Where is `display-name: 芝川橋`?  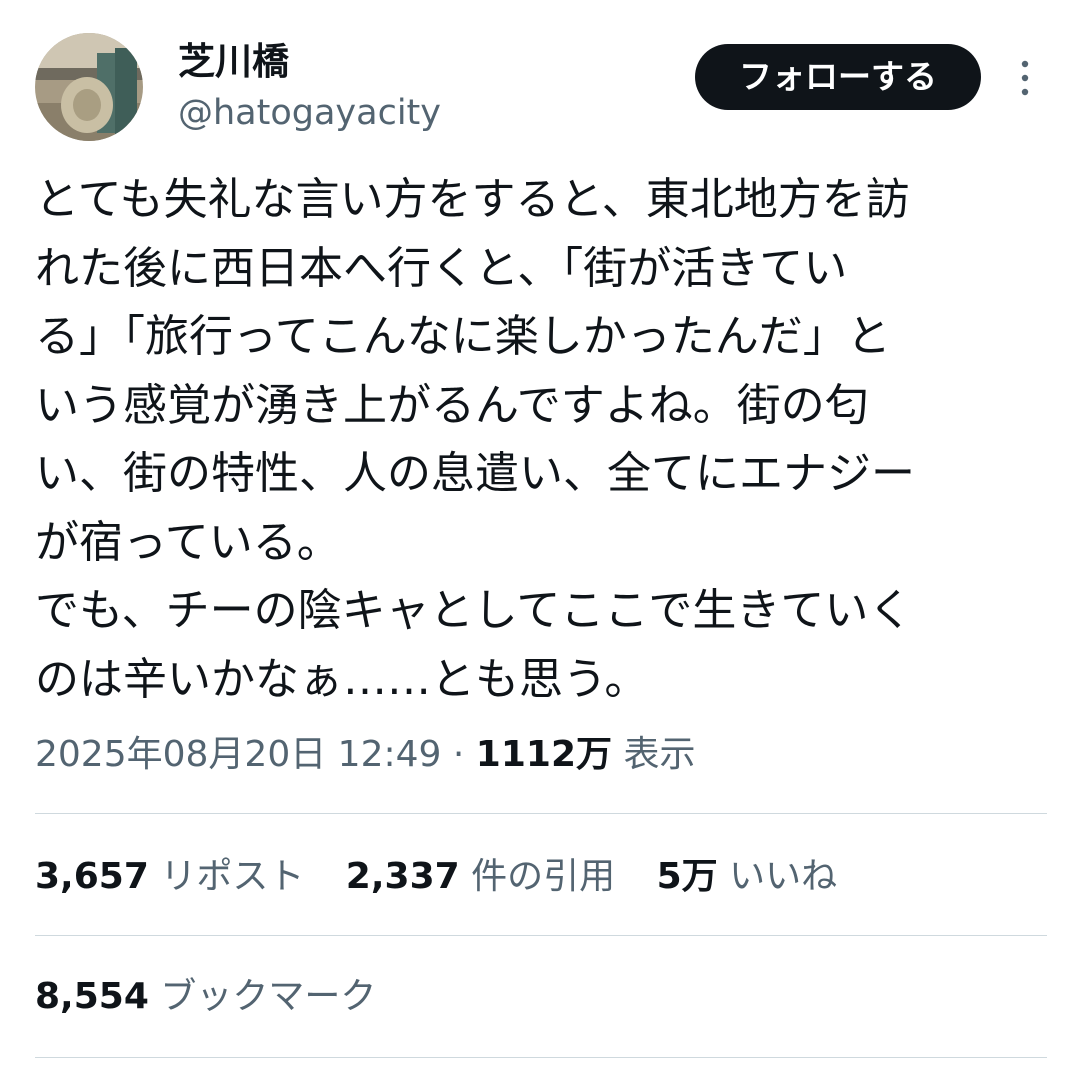 display-name: 芝川橋 is located at coordinates (233, 62).